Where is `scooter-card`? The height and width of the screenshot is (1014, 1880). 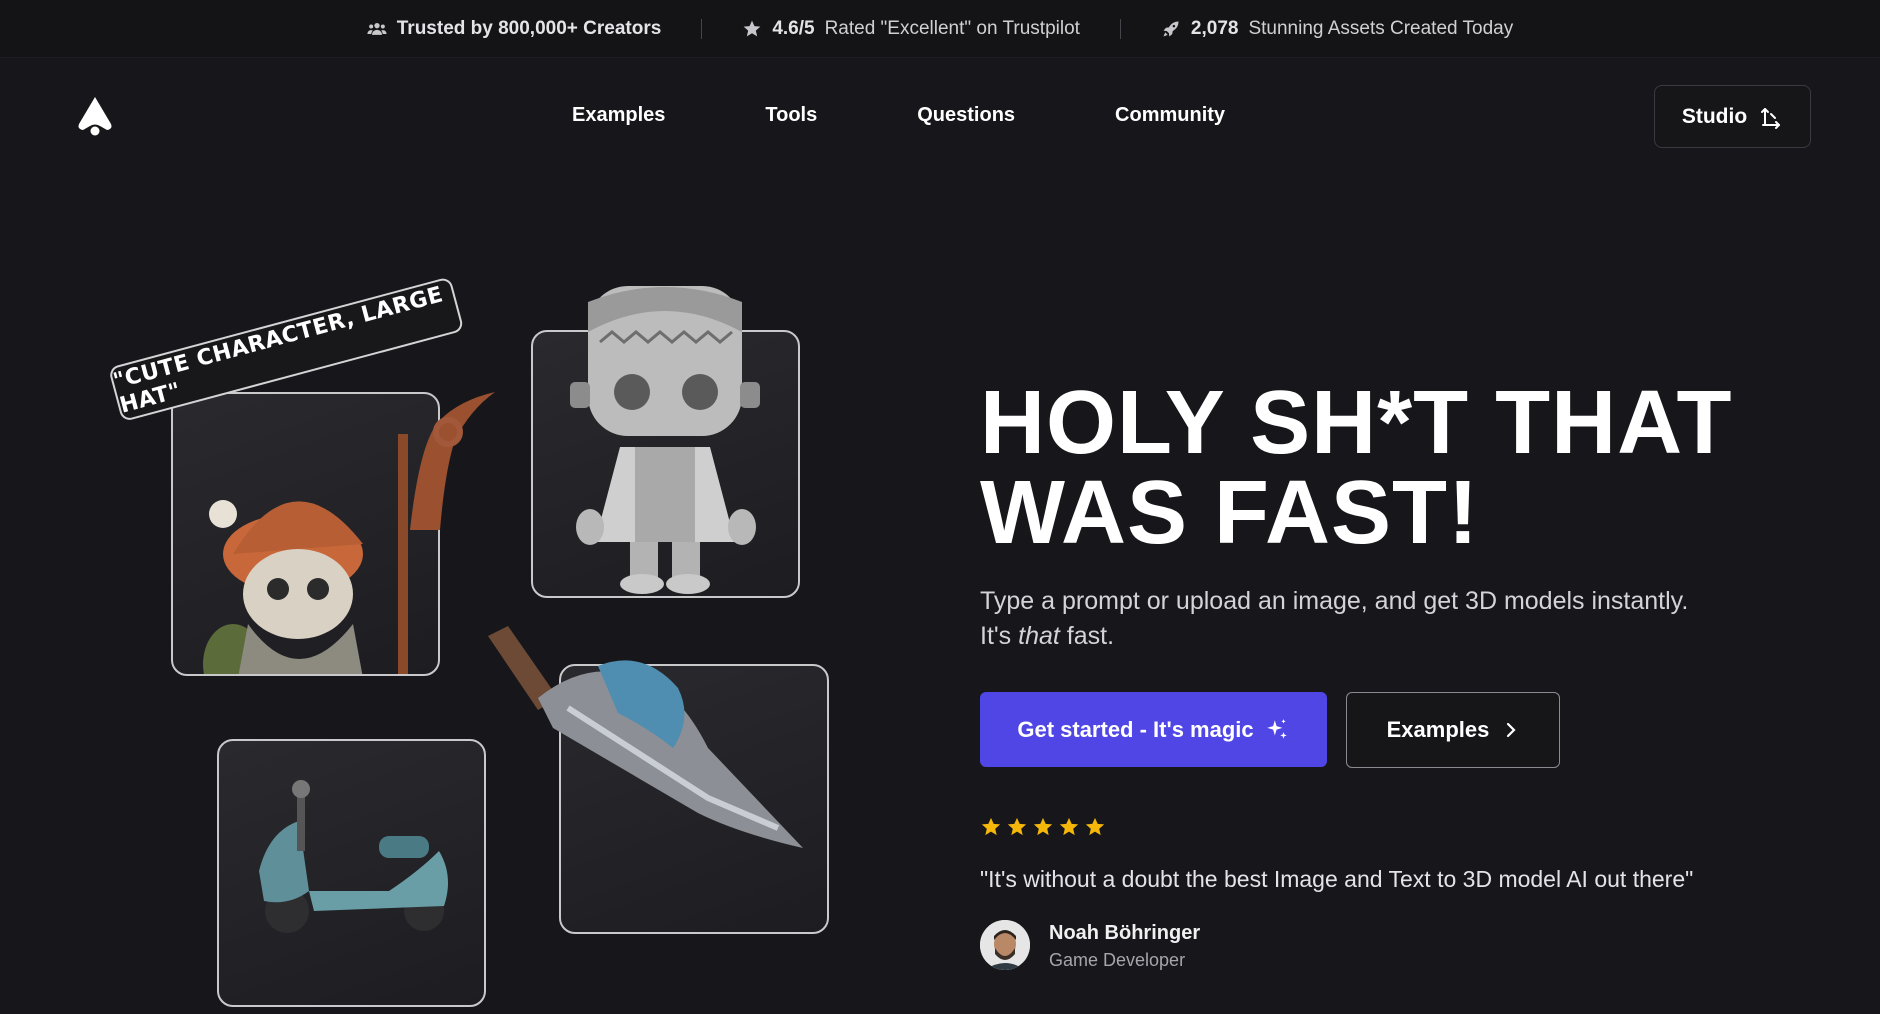 scooter-card is located at coordinates (351, 873).